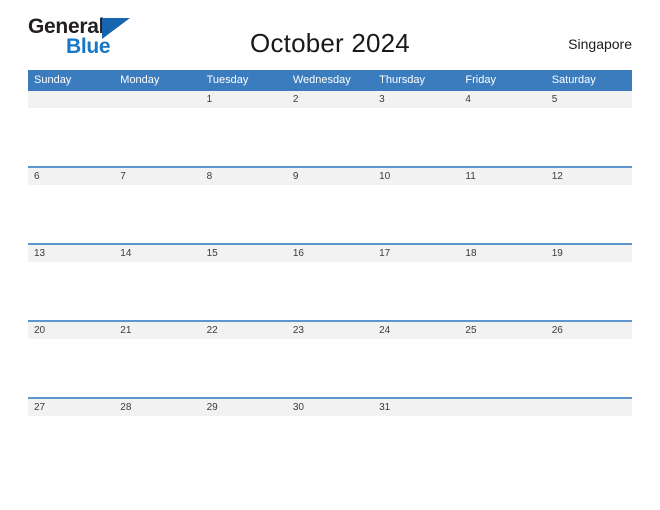 The width and height of the screenshot is (660, 510). Describe the element at coordinates (321, 80) in the screenshot. I see `weekday-header-wednesday: Wednesday` at that location.